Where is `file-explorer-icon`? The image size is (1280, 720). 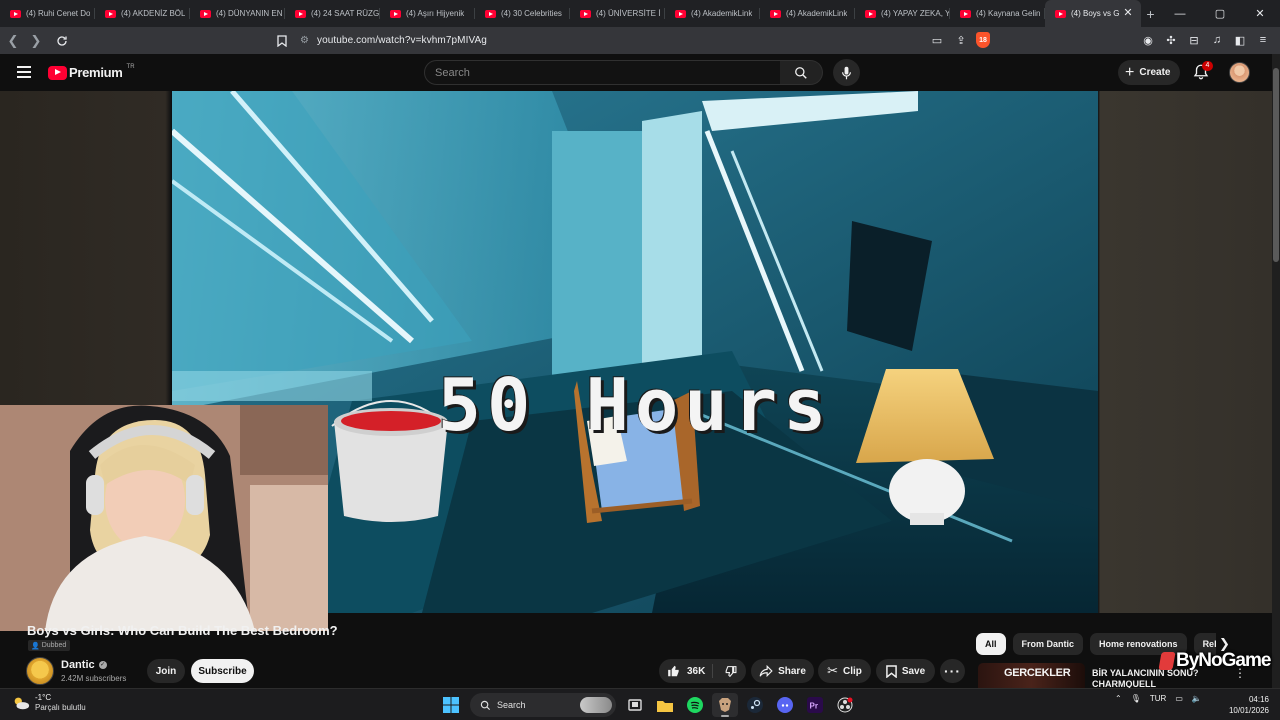
file-explorer-icon is located at coordinates (665, 705).